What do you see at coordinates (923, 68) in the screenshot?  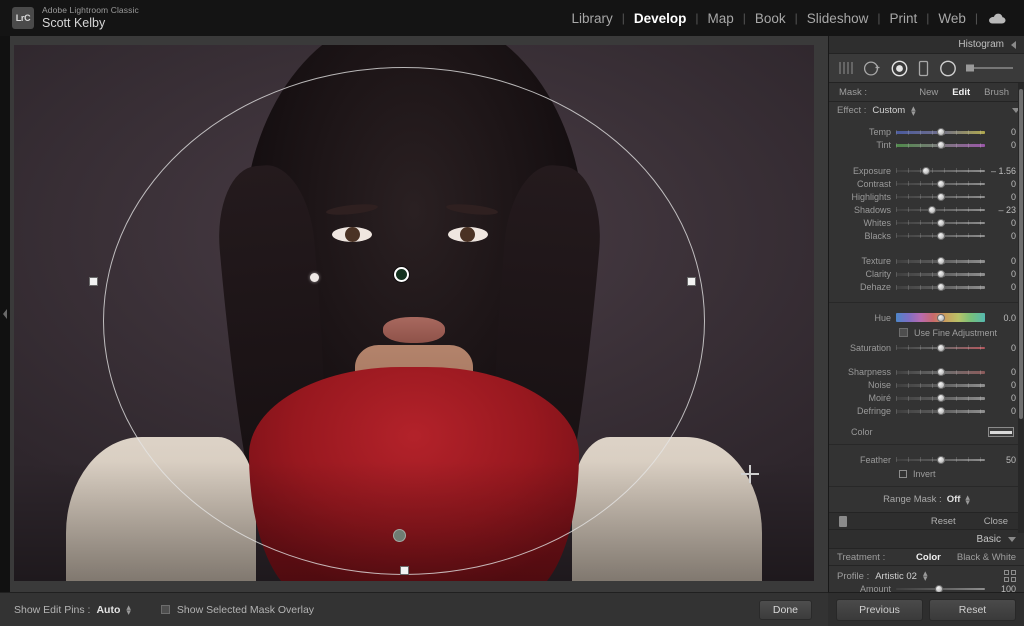 I see `linear-gradient-icon` at bounding box center [923, 68].